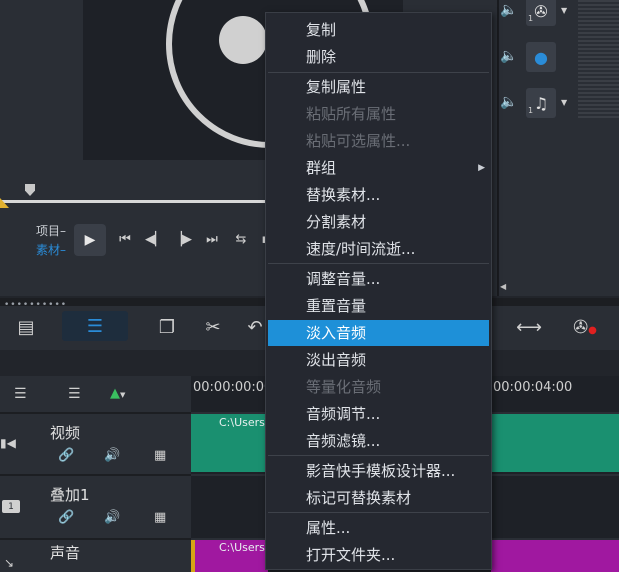 The width and height of the screenshot is (619, 572). What do you see at coordinates (378, 333) in the screenshot?
I see `menu-item-fade-in-audio: 淡入音频` at bounding box center [378, 333].